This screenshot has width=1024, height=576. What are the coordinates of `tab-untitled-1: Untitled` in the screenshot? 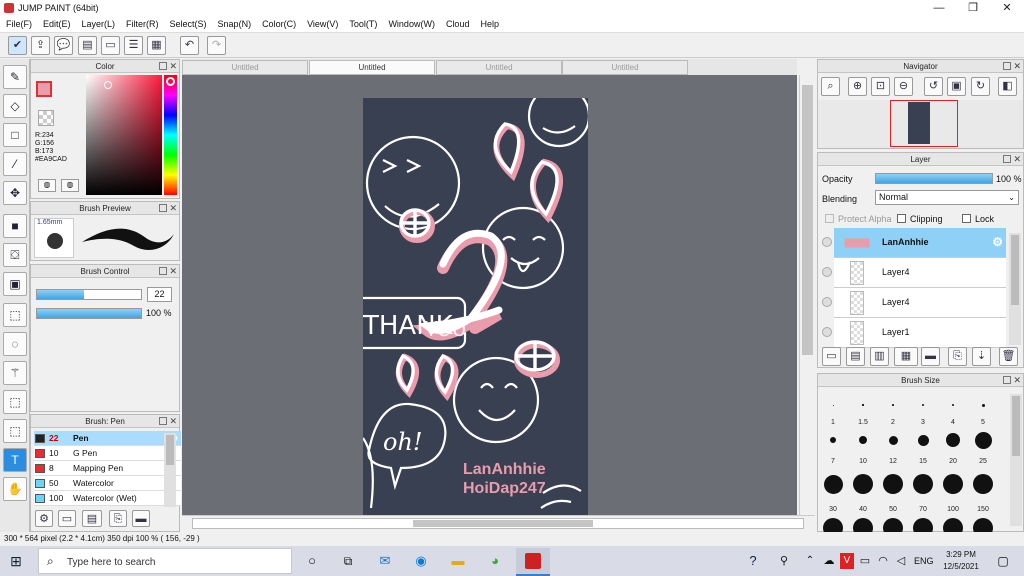 It's located at (245, 67).